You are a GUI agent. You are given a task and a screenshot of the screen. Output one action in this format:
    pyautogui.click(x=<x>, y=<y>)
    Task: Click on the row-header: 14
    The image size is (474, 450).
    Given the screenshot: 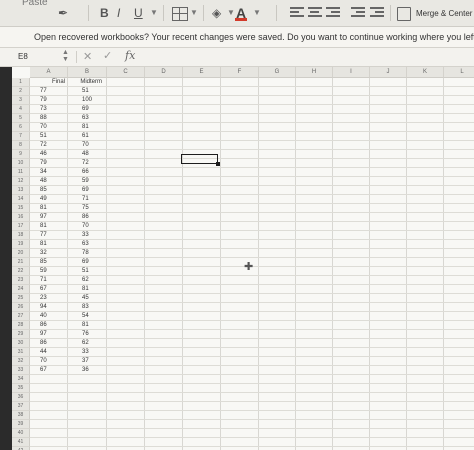 What is the action you would take?
    pyautogui.click(x=21, y=199)
    